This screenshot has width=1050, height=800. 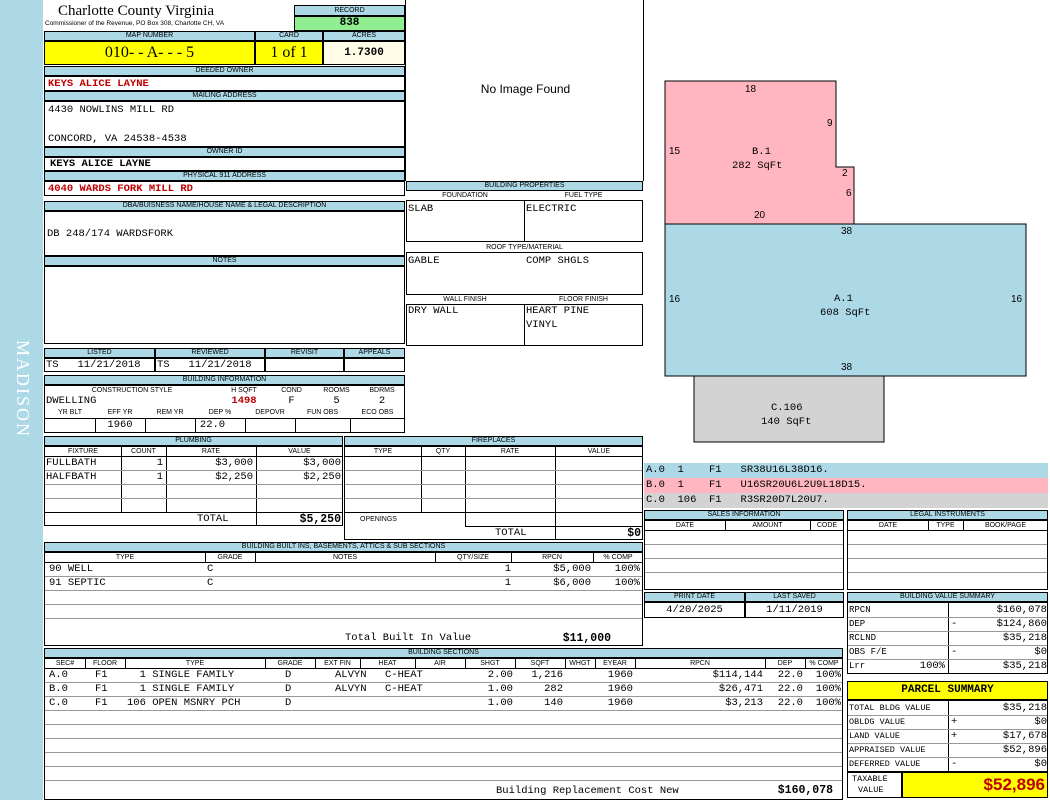 I want to click on print-date-value: 4/20/2025, so click(x=694, y=610).